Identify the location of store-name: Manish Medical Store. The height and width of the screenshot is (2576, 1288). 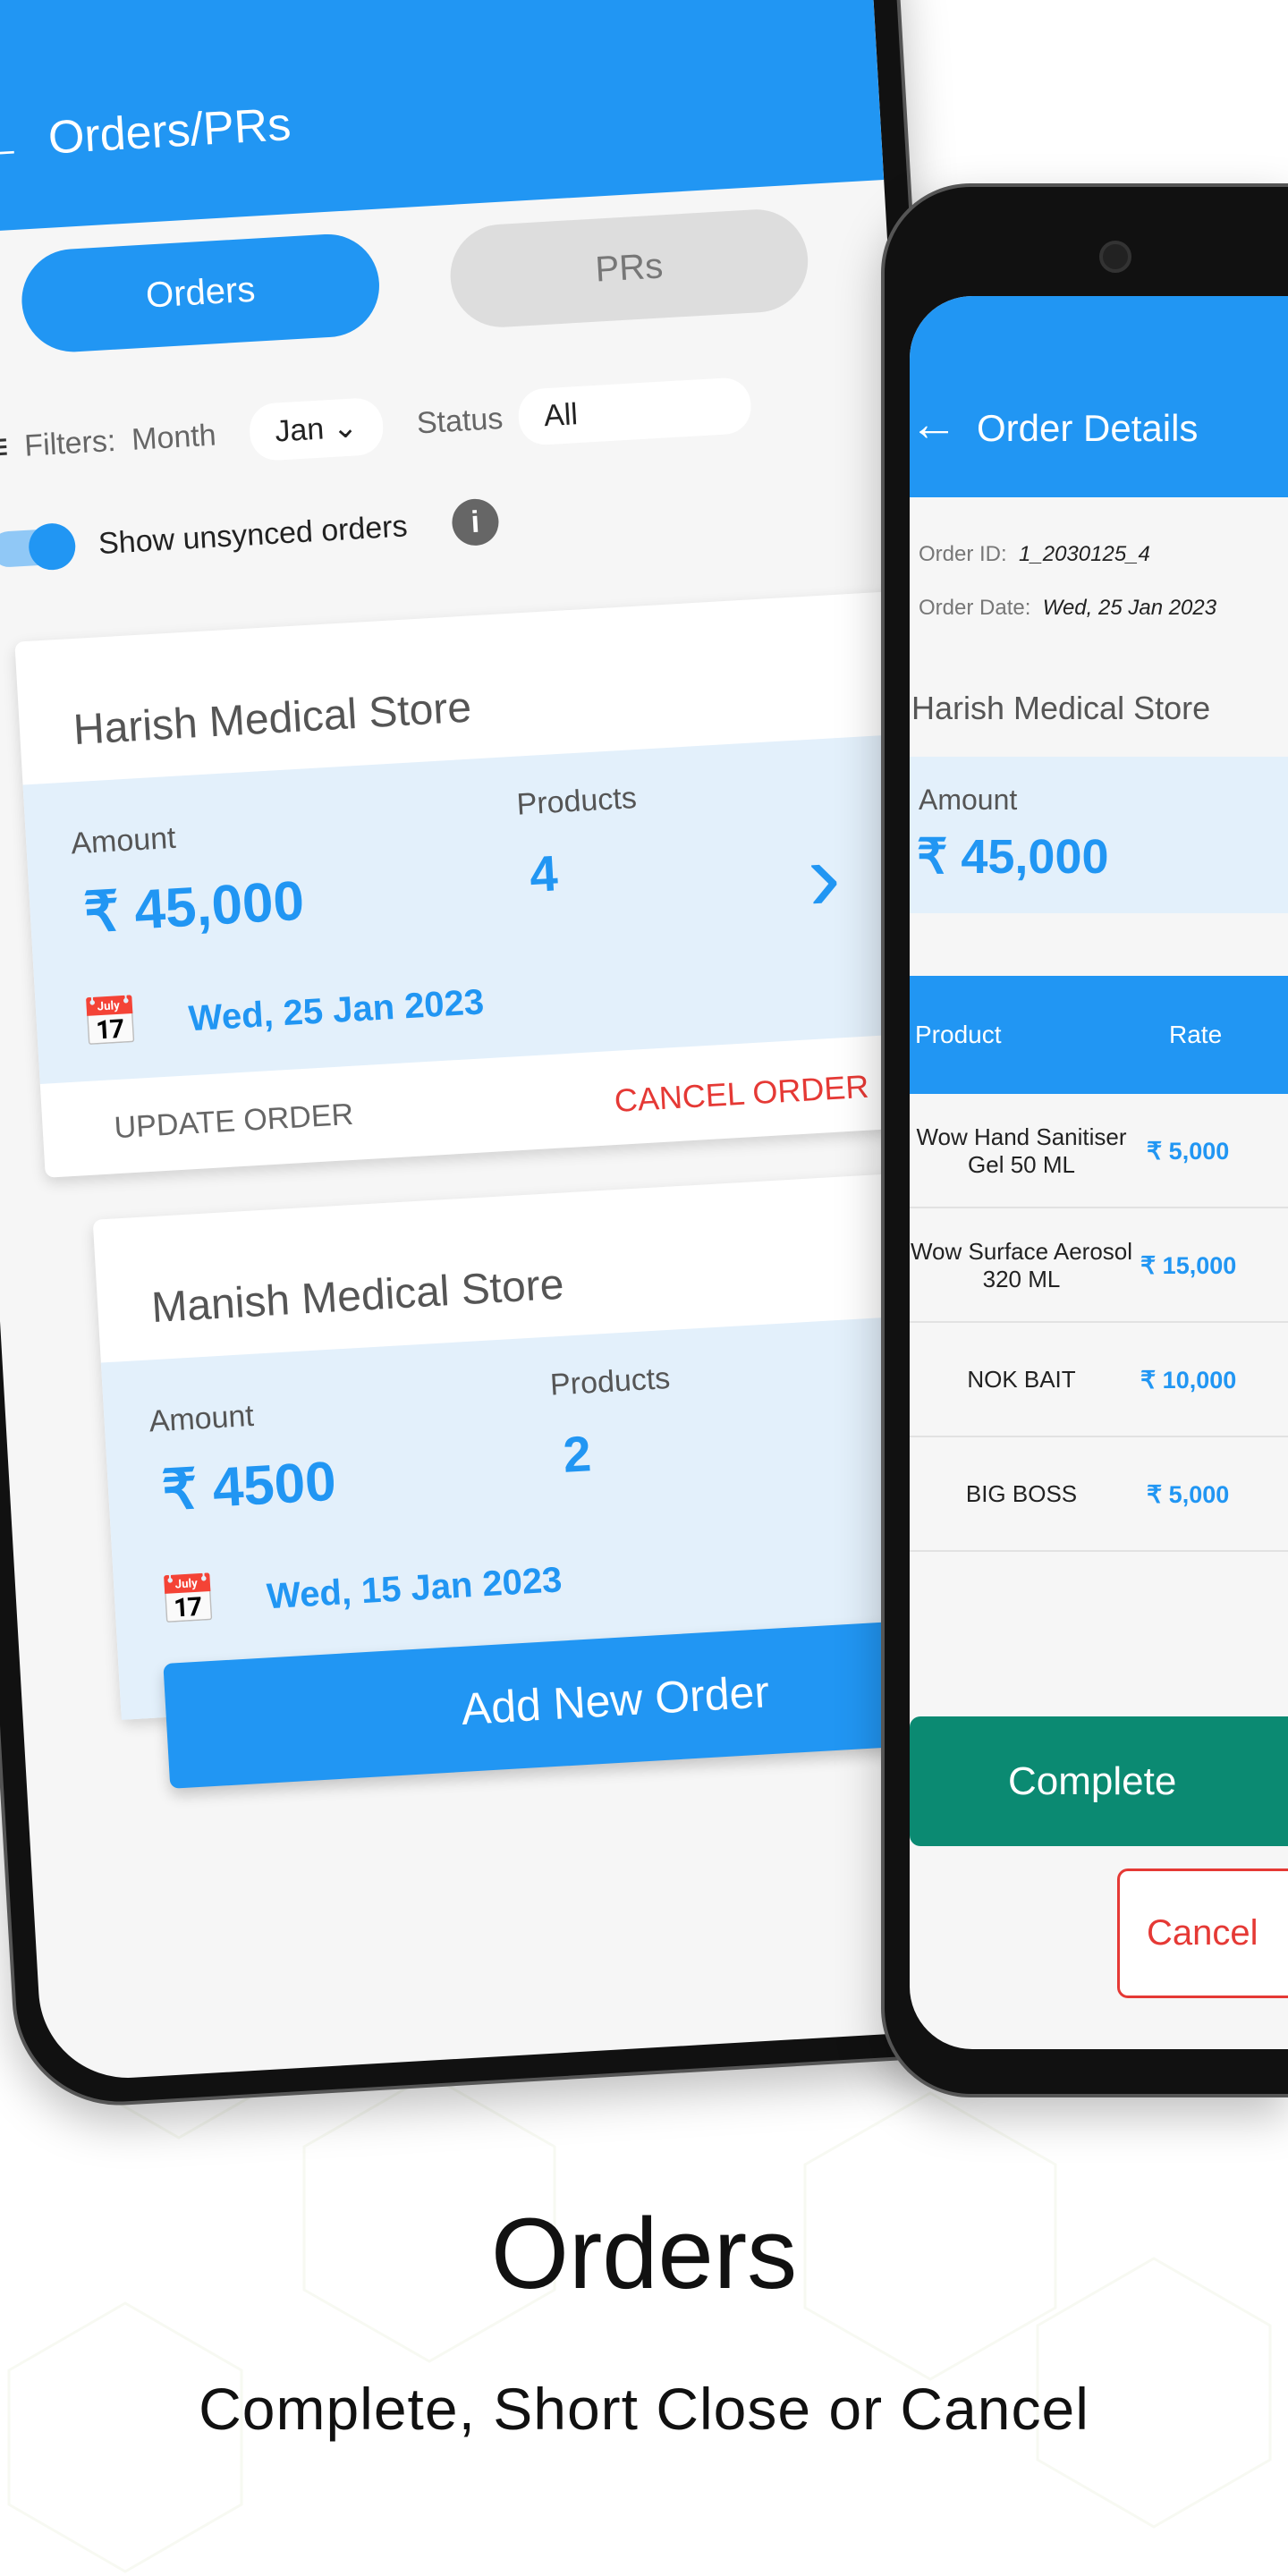
(357, 1296).